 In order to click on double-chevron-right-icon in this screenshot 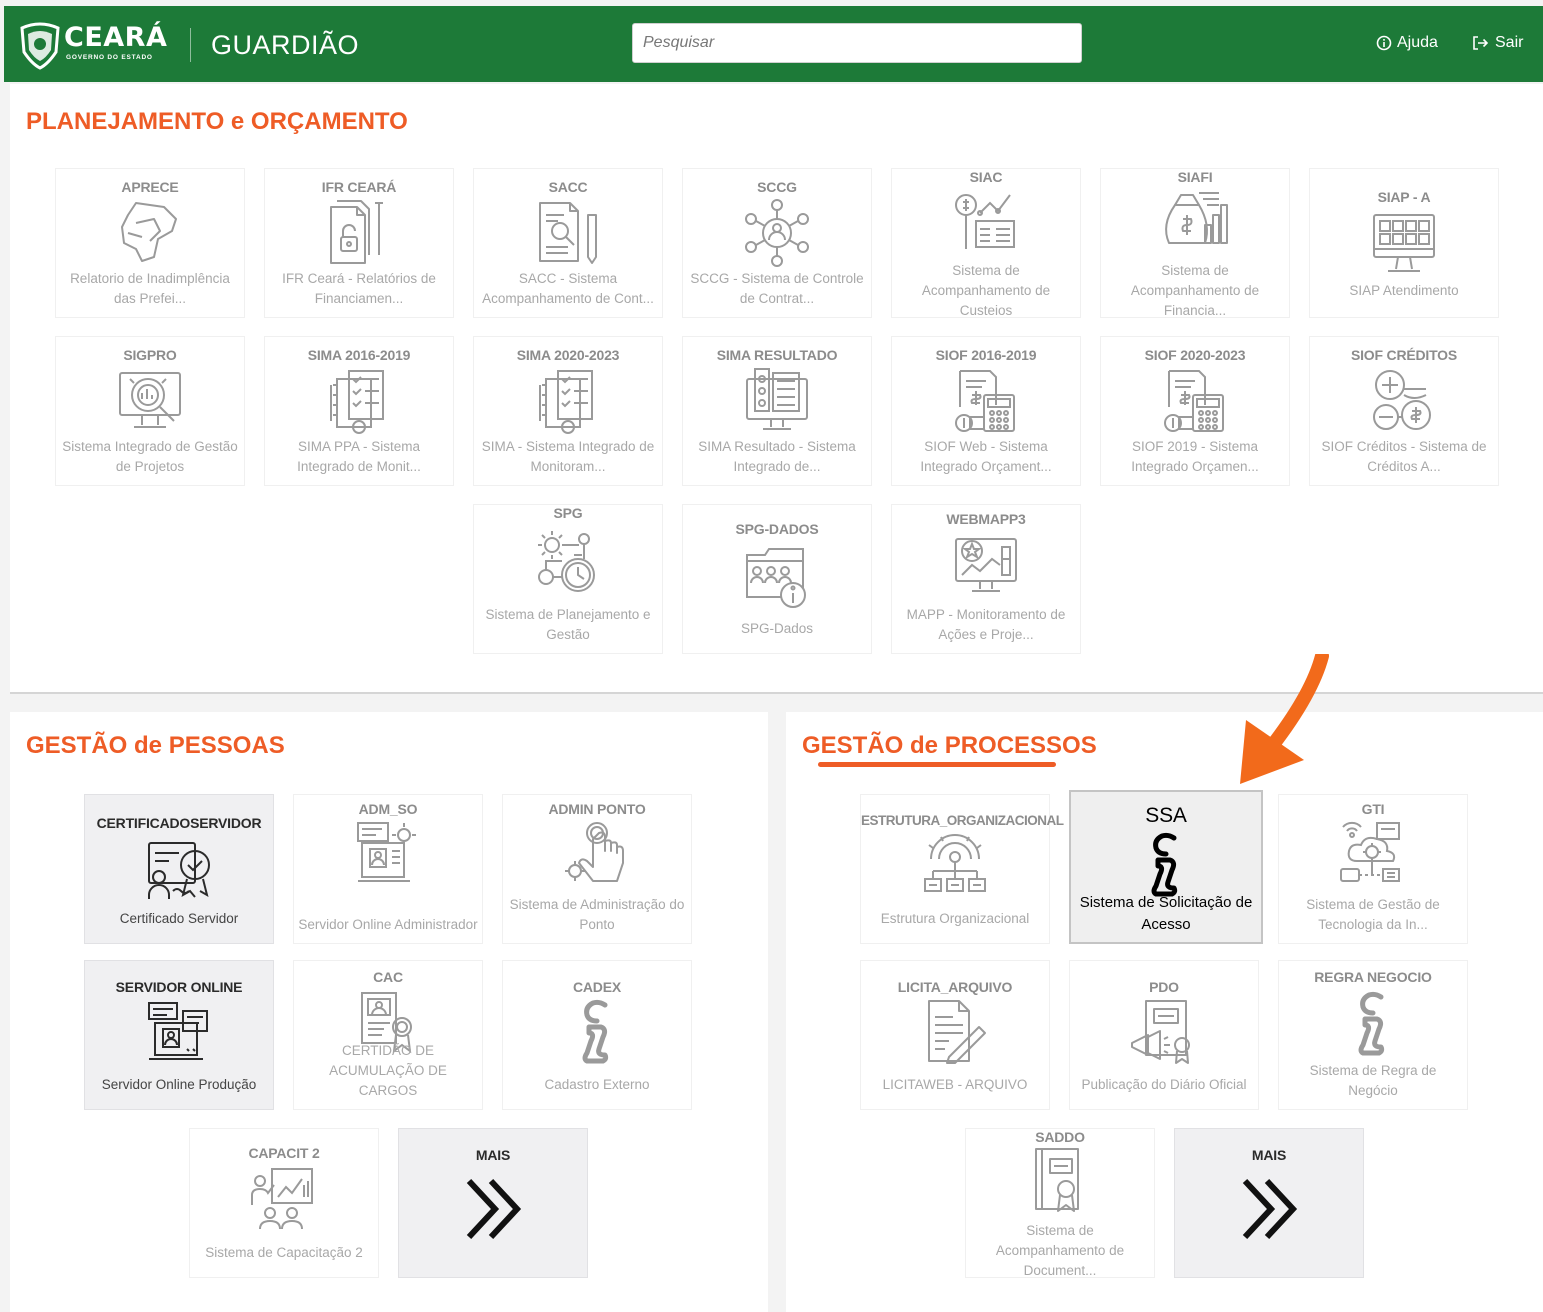, I will do `click(493, 1210)`.